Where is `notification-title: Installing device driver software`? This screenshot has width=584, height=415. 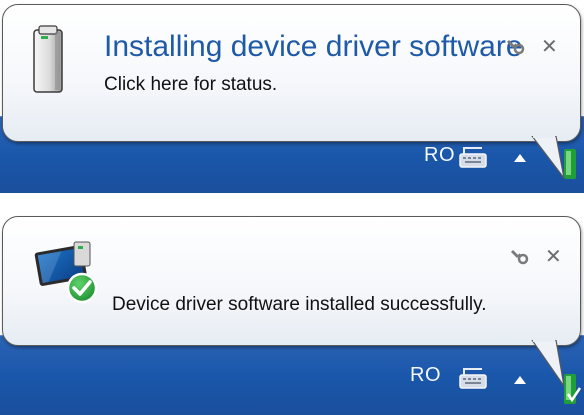
notification-title: Installing device driver software is located at coordinates (313, 47).